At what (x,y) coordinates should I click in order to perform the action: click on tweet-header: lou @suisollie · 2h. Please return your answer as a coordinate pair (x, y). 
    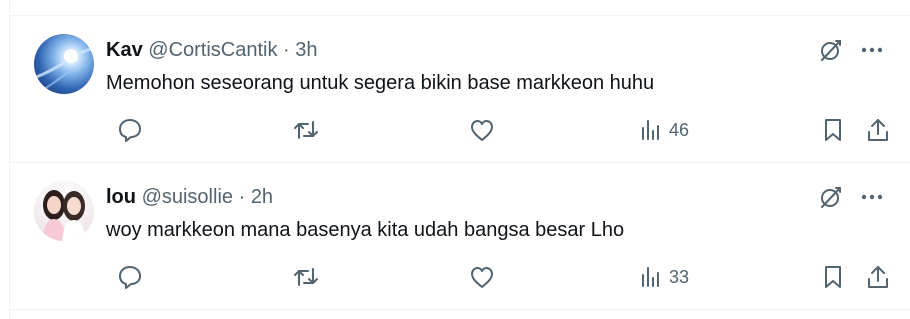
    Looking at the image, I should click on (189, 197).